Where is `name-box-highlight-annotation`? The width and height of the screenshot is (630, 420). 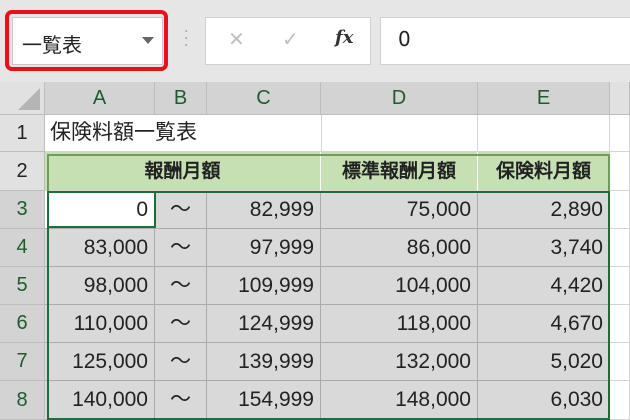
name-box-highlight-annotation is located at coordinates (86, 40).